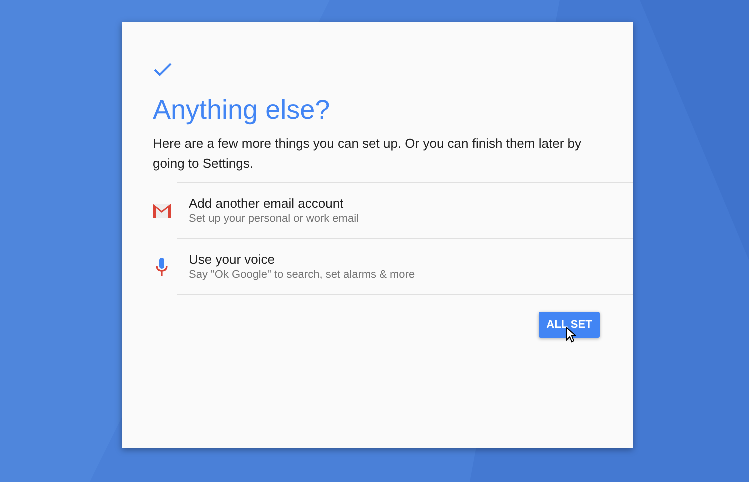  Describe the element at coordinates (302, 275) in the screenshot. I see `option-subtitle: Say "Ok Google" to search, set alarms & more` at that location.